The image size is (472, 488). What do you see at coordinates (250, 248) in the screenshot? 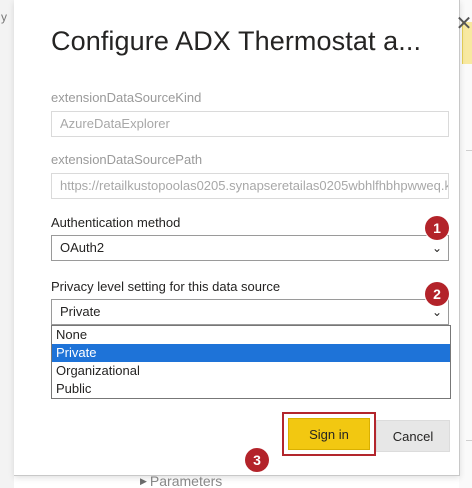
I see `auth-select: OAuth2 ⌄` at bounding box center [250, 248].